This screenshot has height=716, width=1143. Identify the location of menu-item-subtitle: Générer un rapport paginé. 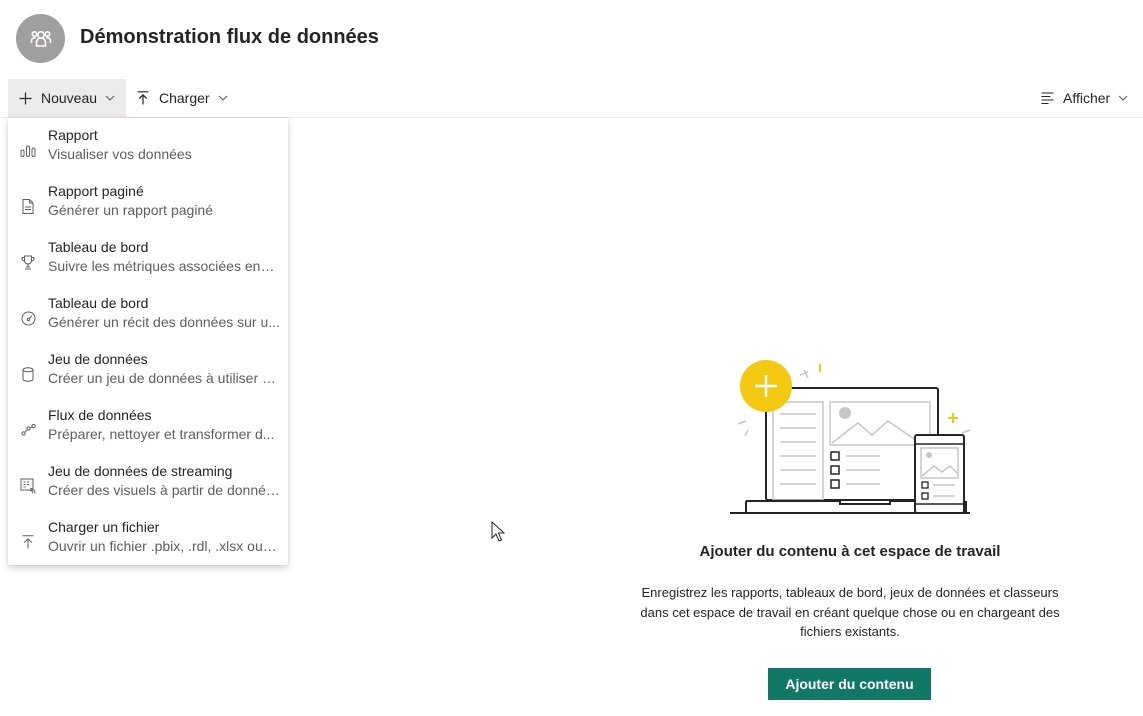
(130, 210).